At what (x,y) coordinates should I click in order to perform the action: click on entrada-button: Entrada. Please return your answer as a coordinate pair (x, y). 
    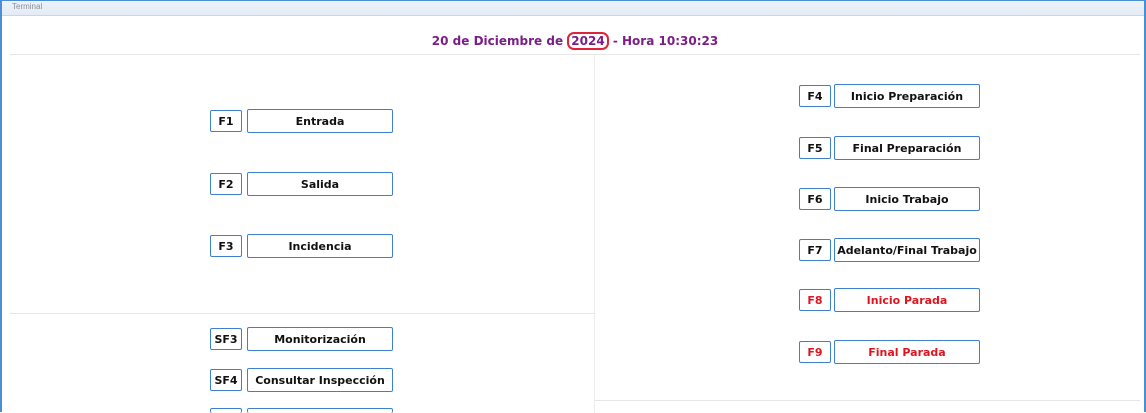
    Looking at the image, I should click on (320, 121).